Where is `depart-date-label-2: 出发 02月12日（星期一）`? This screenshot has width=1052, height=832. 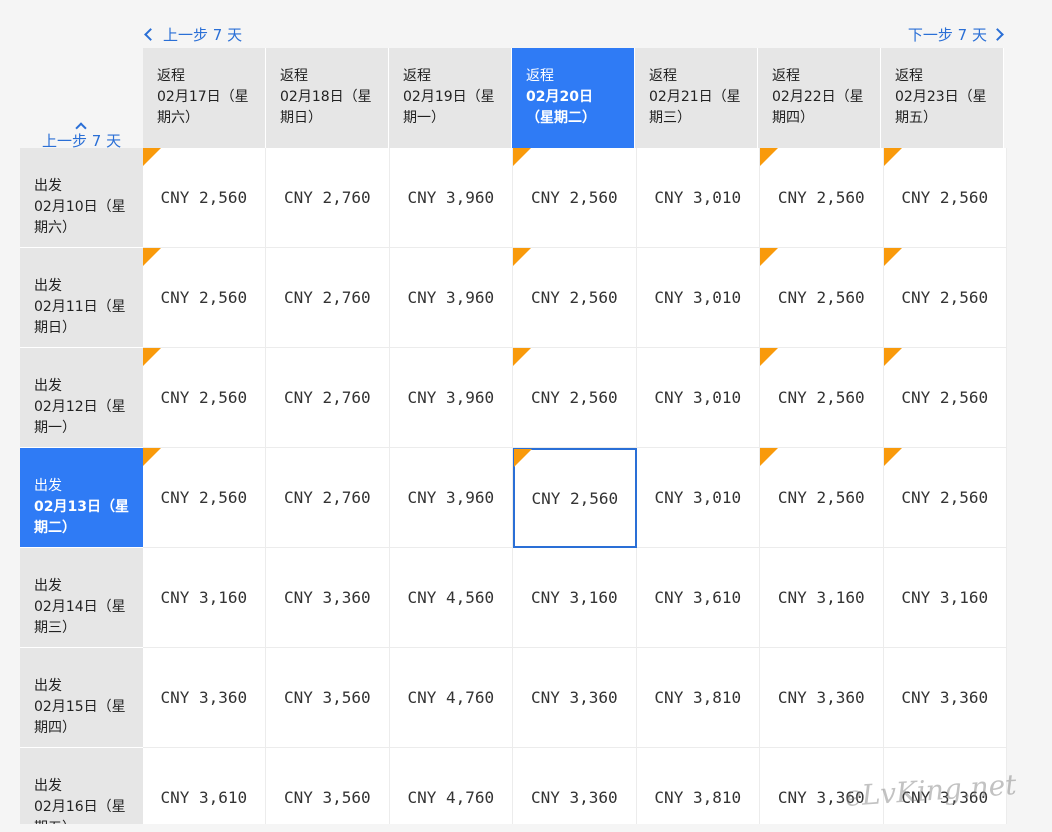
depart-date-label-2: 出发 02月12日（星期一） is located at coordinates (81, 398).